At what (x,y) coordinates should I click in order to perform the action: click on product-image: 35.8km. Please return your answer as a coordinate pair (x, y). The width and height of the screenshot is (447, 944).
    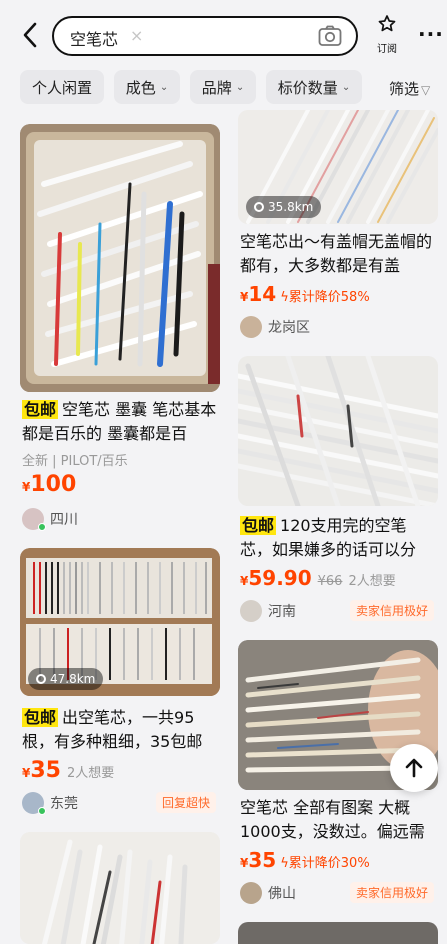
    Looking at the image, I should click on (338, 167).